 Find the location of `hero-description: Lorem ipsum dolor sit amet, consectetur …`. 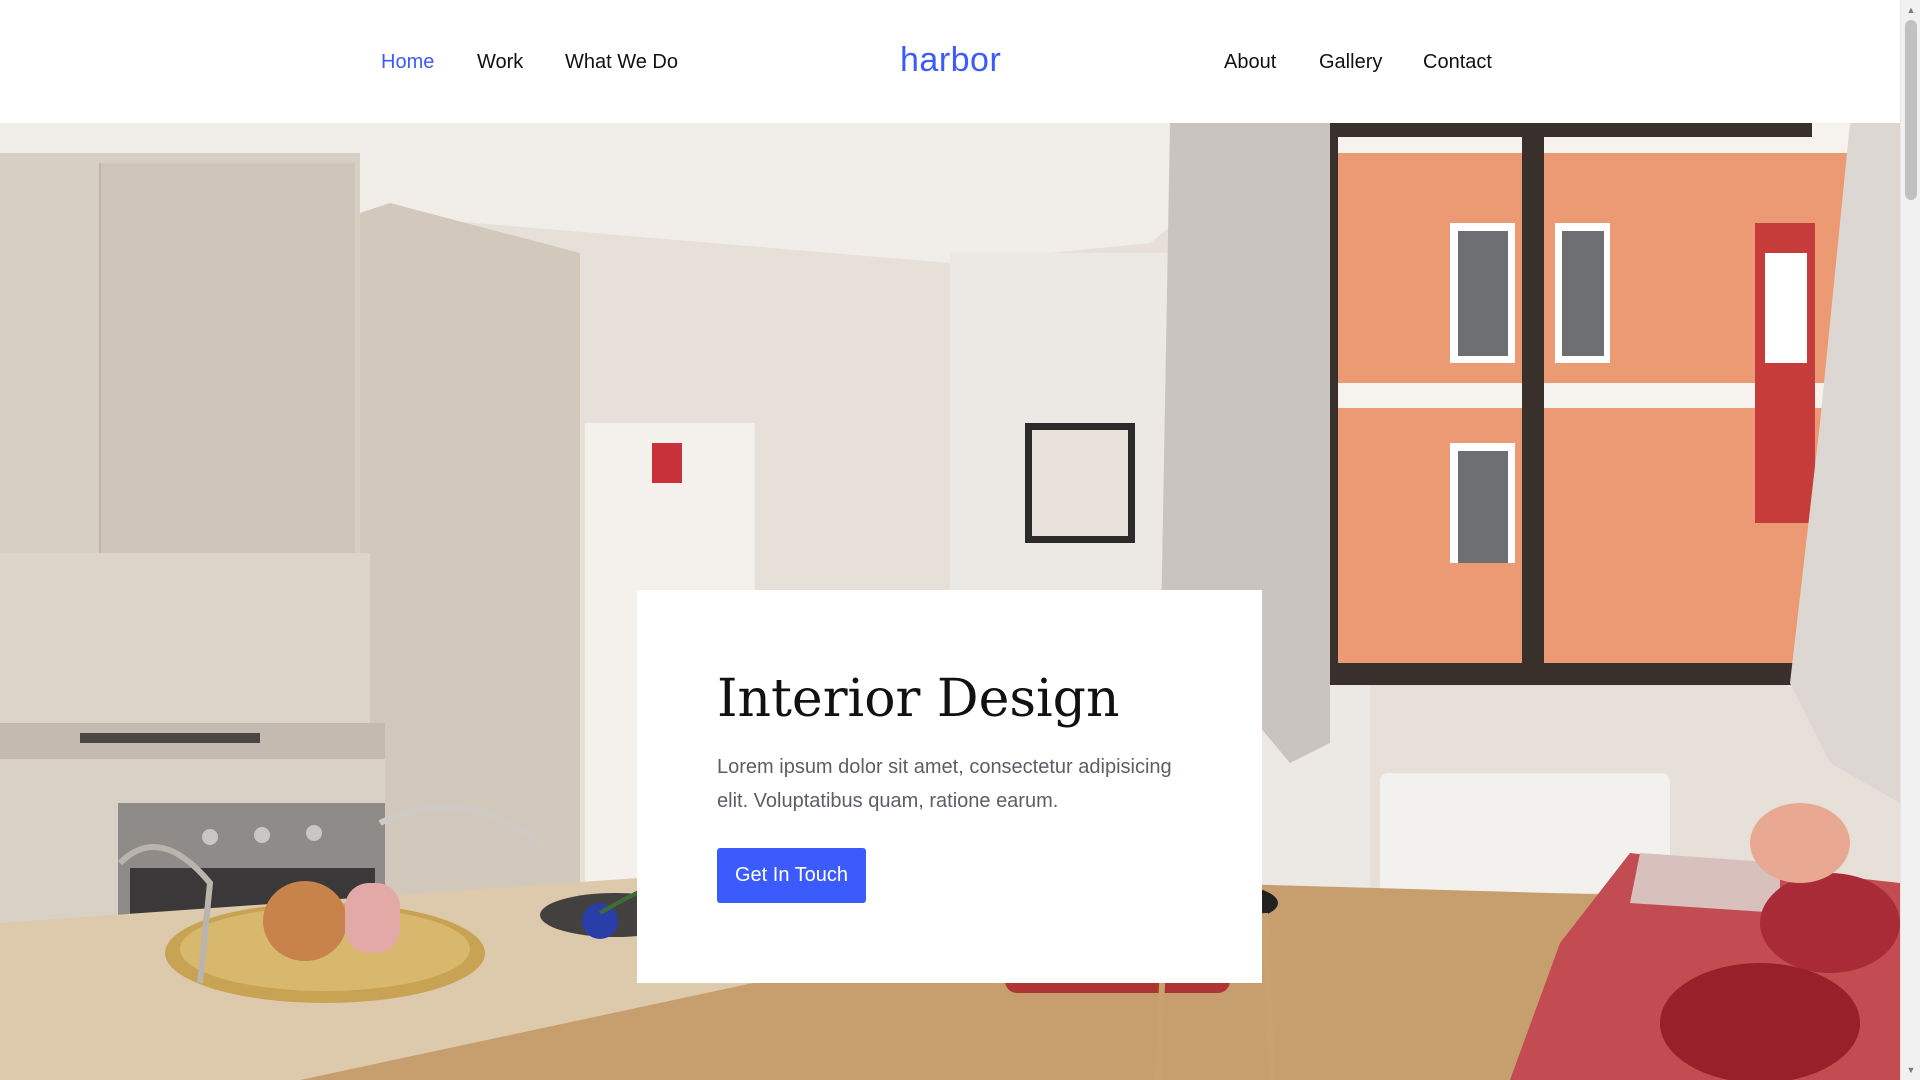

hero-description: Lorem ipsum dolor sit amet, consectetur … is located at coordinates (944, 784).